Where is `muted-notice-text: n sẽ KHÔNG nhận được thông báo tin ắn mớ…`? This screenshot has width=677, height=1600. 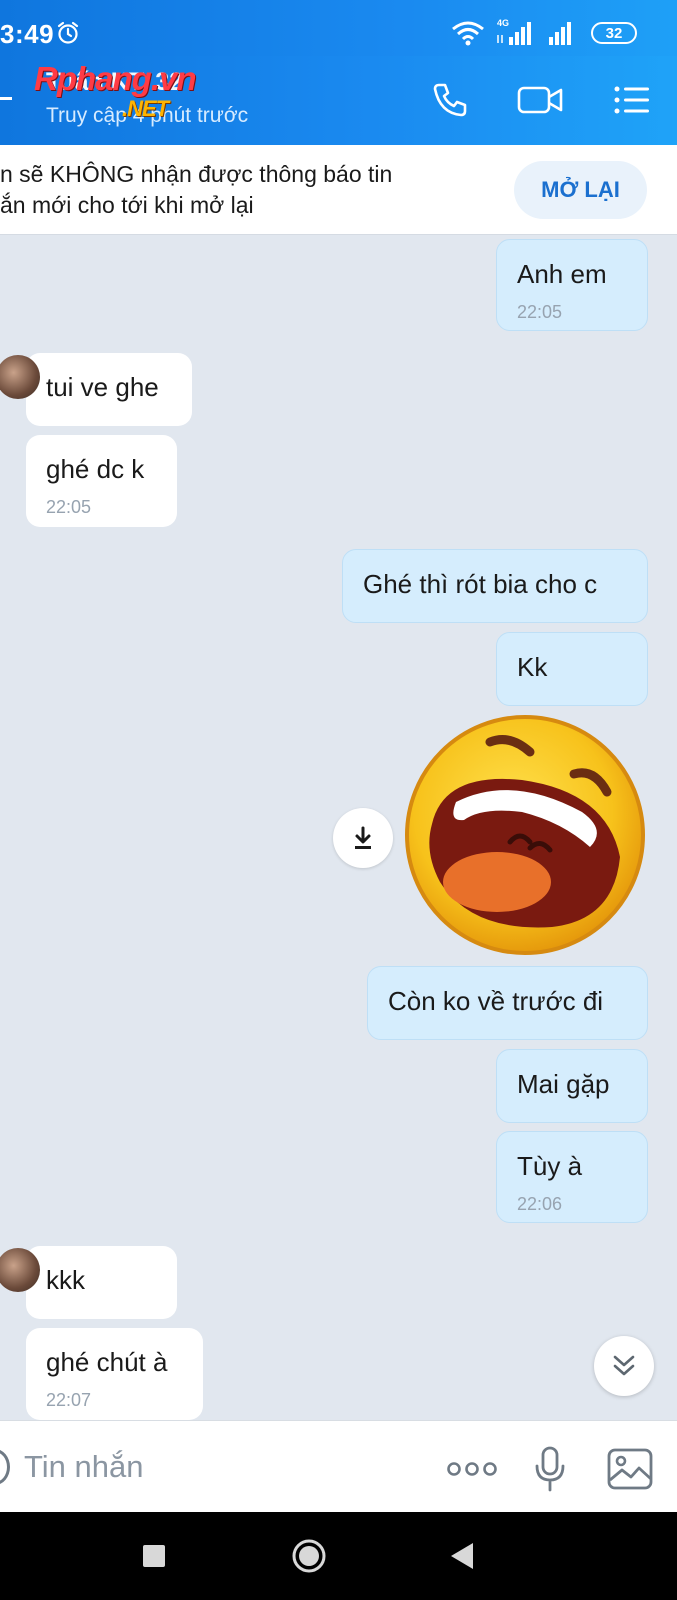
muted-notice-text: n sẽ KHÔNG nhận được thông báo tin ắn mớ… is located at coordinates (196, 189).